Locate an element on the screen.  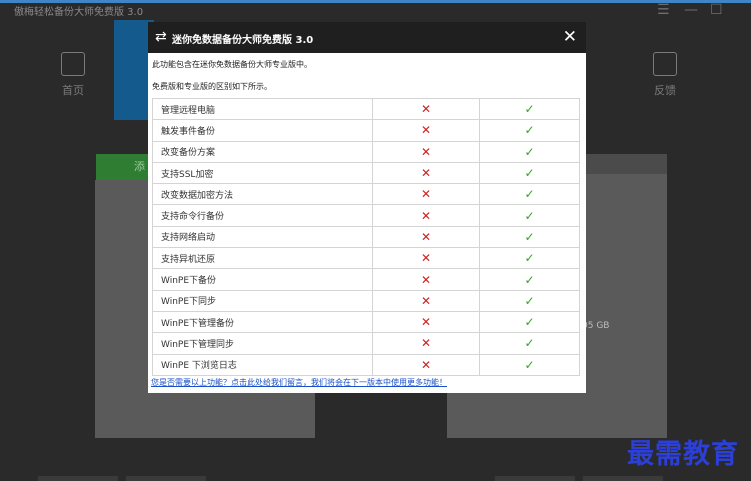
feature-name: 触发事件备份 is located at coordinates (262, 130).